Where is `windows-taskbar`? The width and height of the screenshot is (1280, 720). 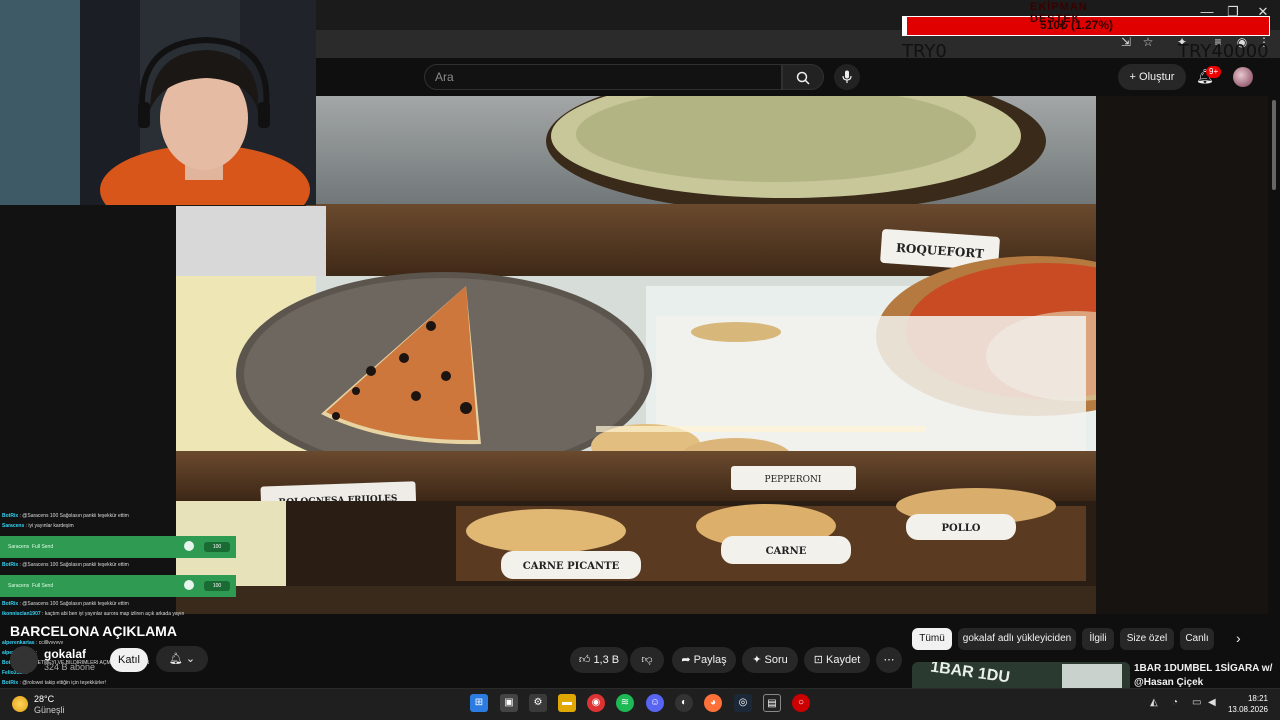
windows-taskbar is located at coordinates (640, 704).